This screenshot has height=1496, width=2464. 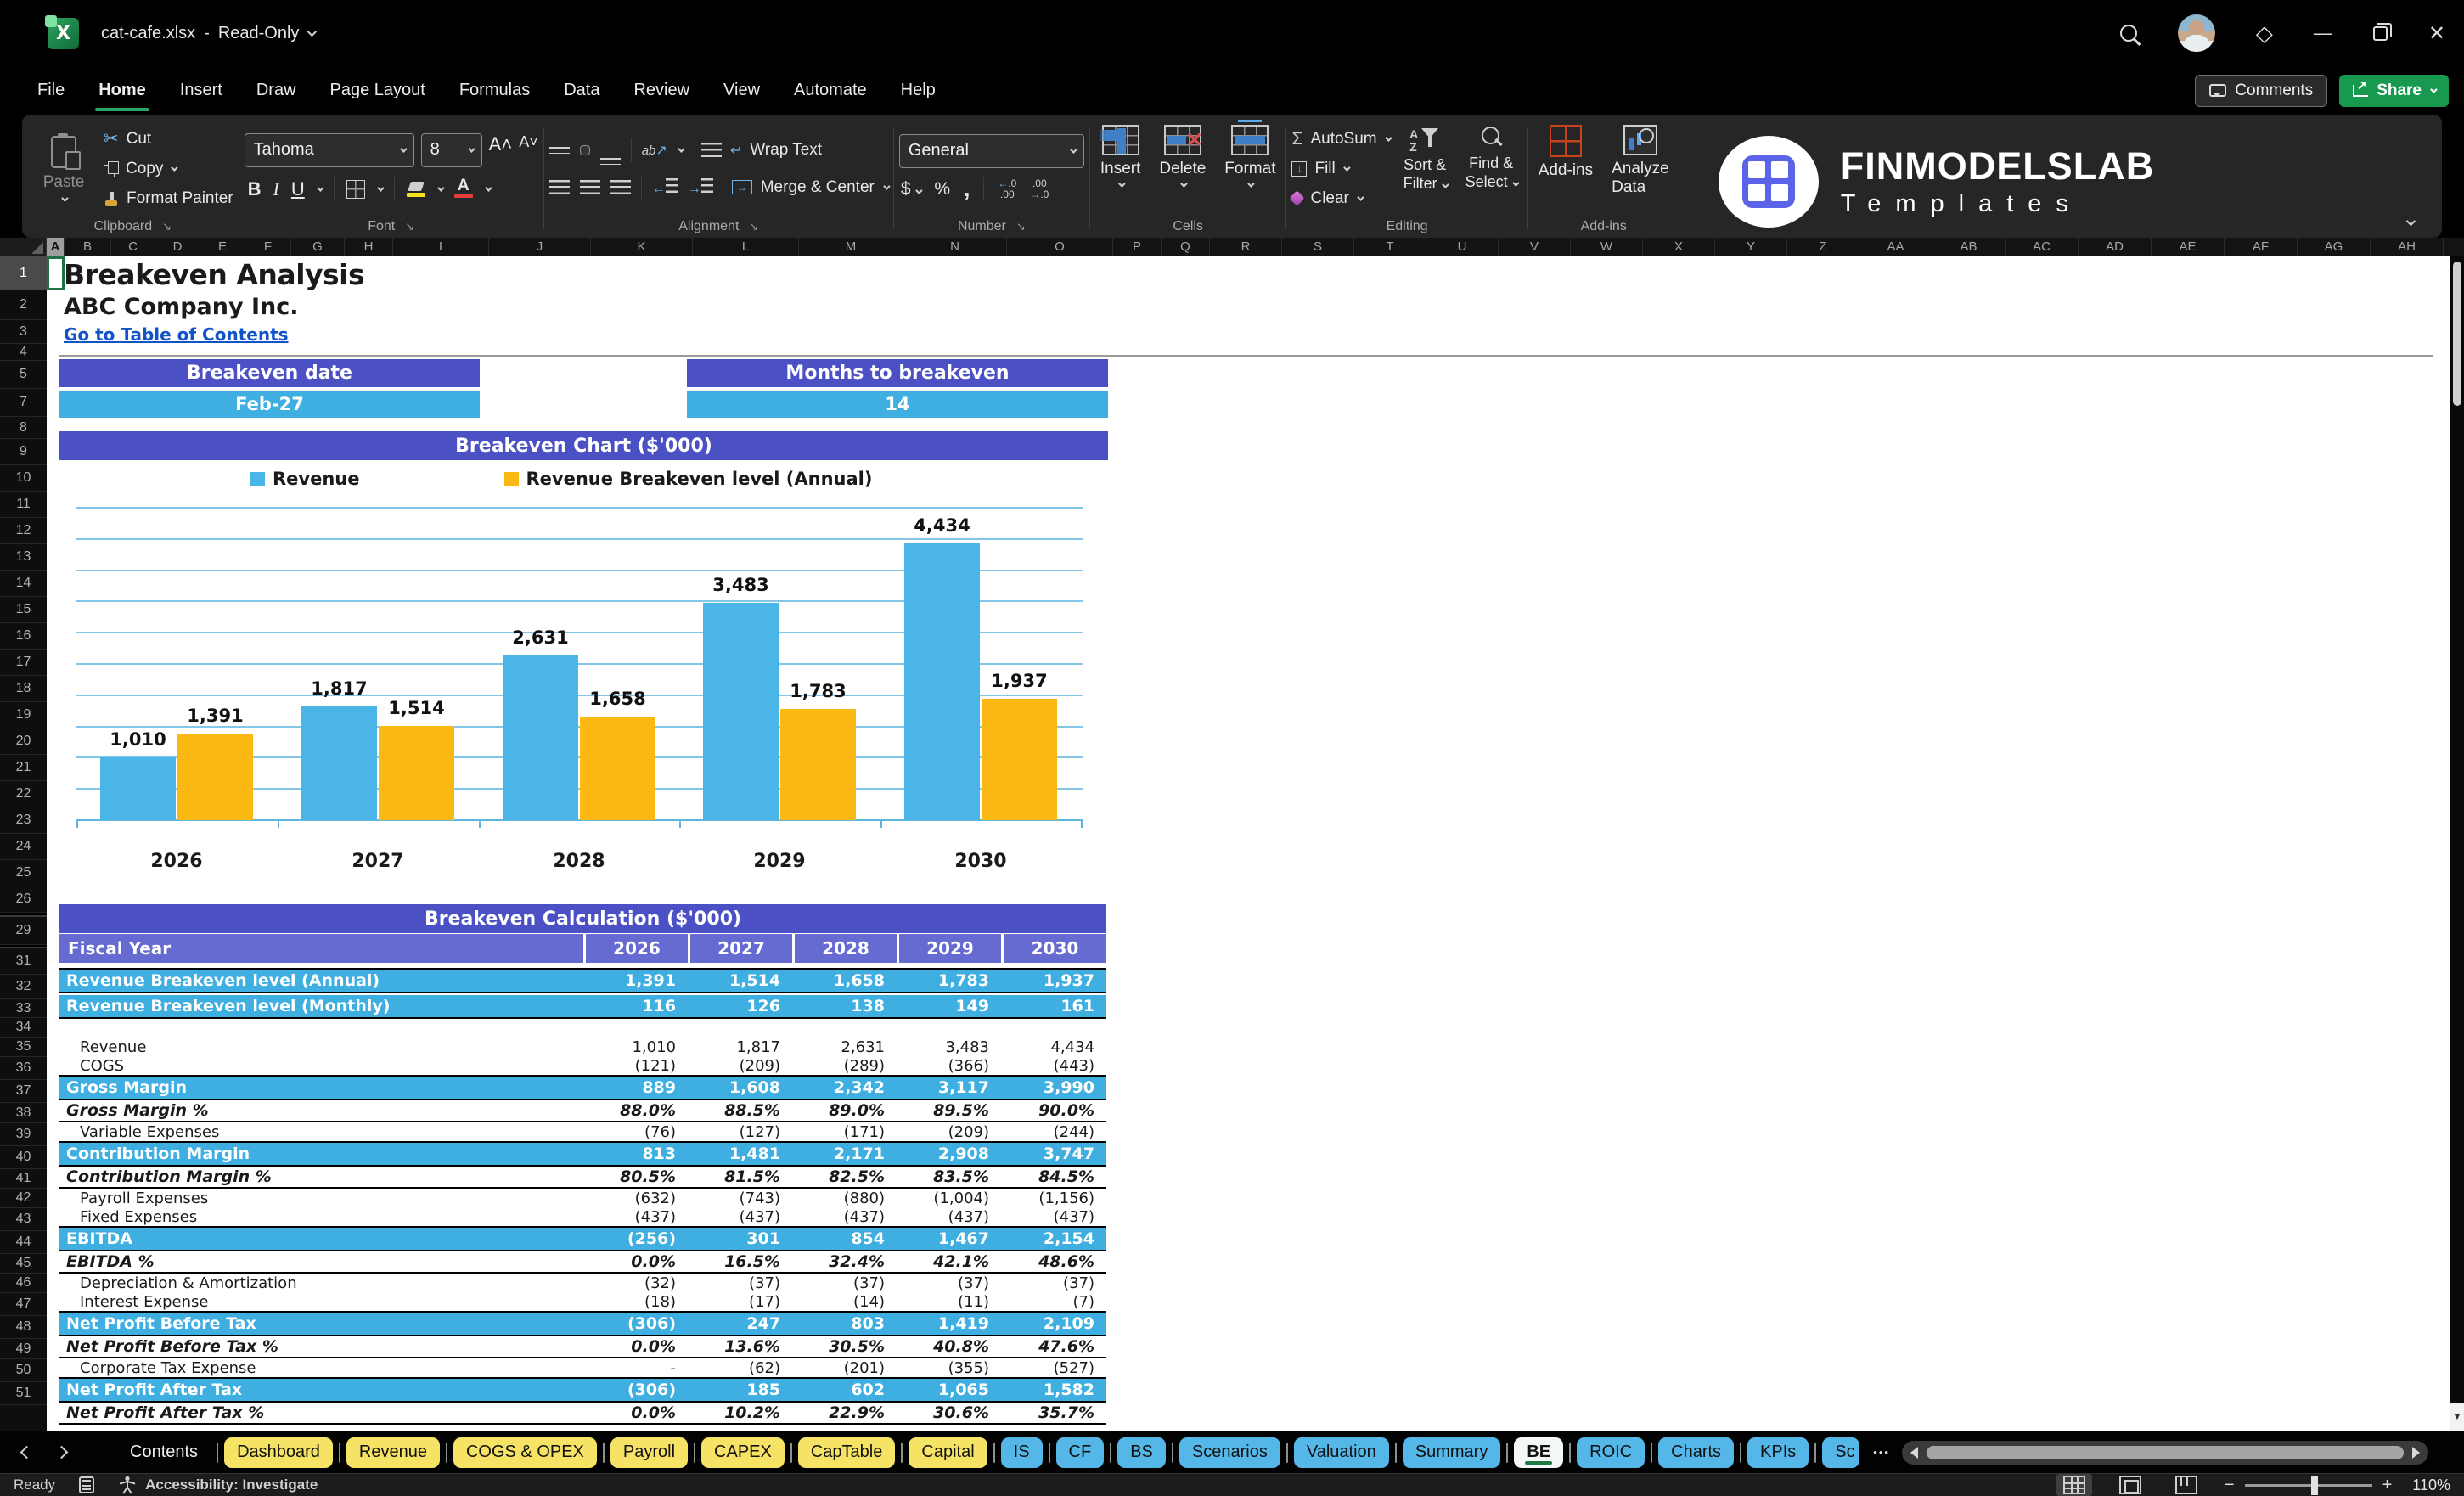 I want to click on row-header-40: 40, so click(x=23, y=1157).